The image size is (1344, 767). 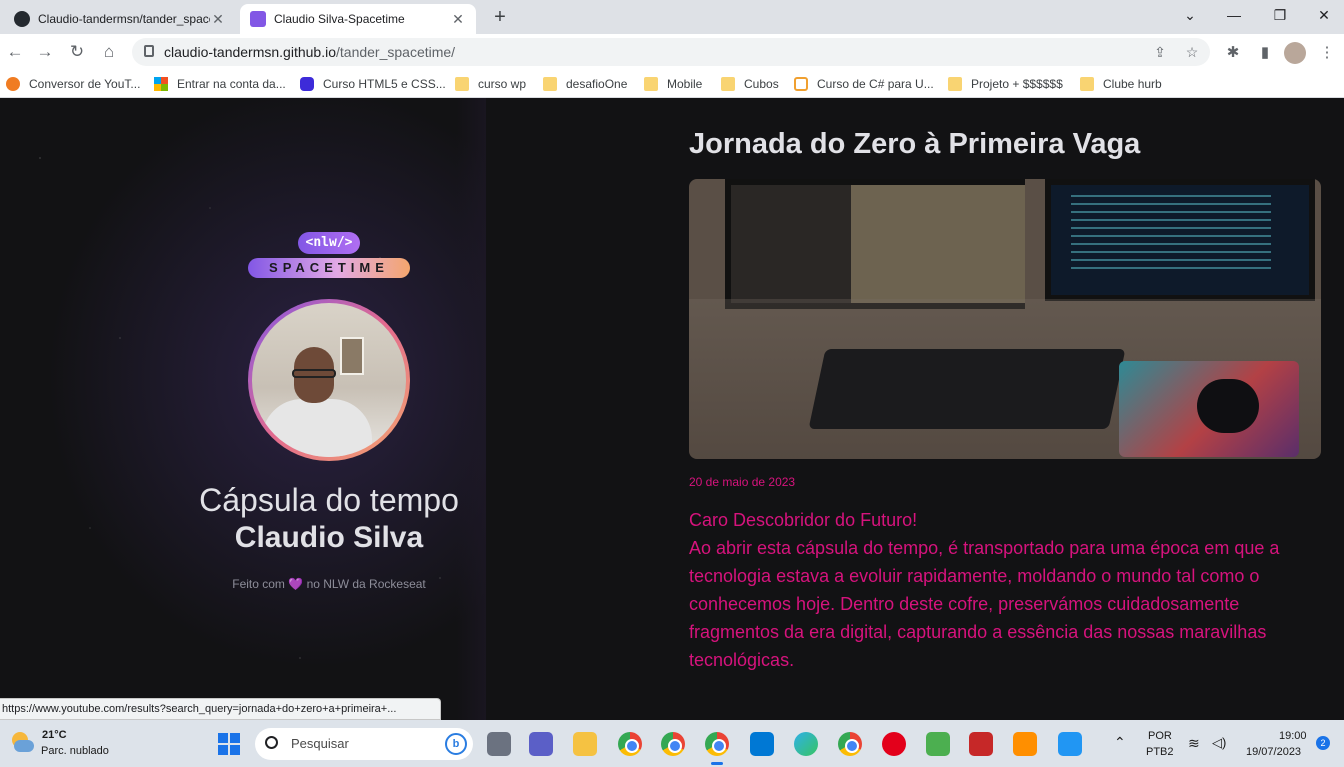 I want to click on bookmark-folder: Mobile, so click(x=673, y=84).